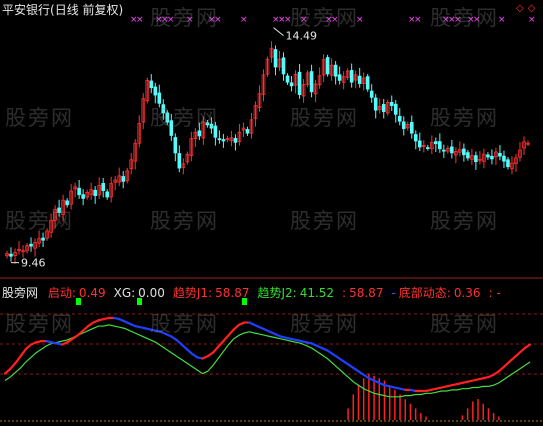 Image resolution: width=543 pixels, height=426 pixels. What do you see at coordinates (277, 293) in the screenshot?
I see `indicator-legend-item: 趋势J2:` at bounding box center [277, 293].